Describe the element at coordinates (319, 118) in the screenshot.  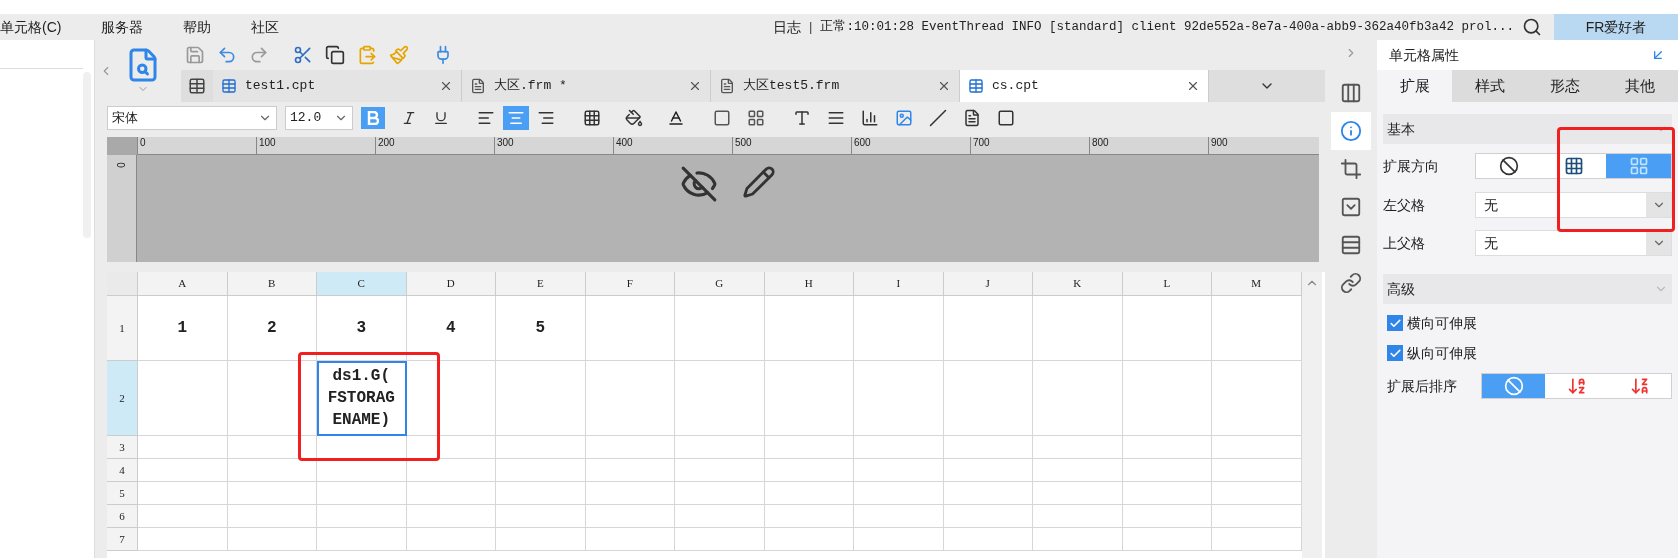
I see `size-select: 12.0` at that location.